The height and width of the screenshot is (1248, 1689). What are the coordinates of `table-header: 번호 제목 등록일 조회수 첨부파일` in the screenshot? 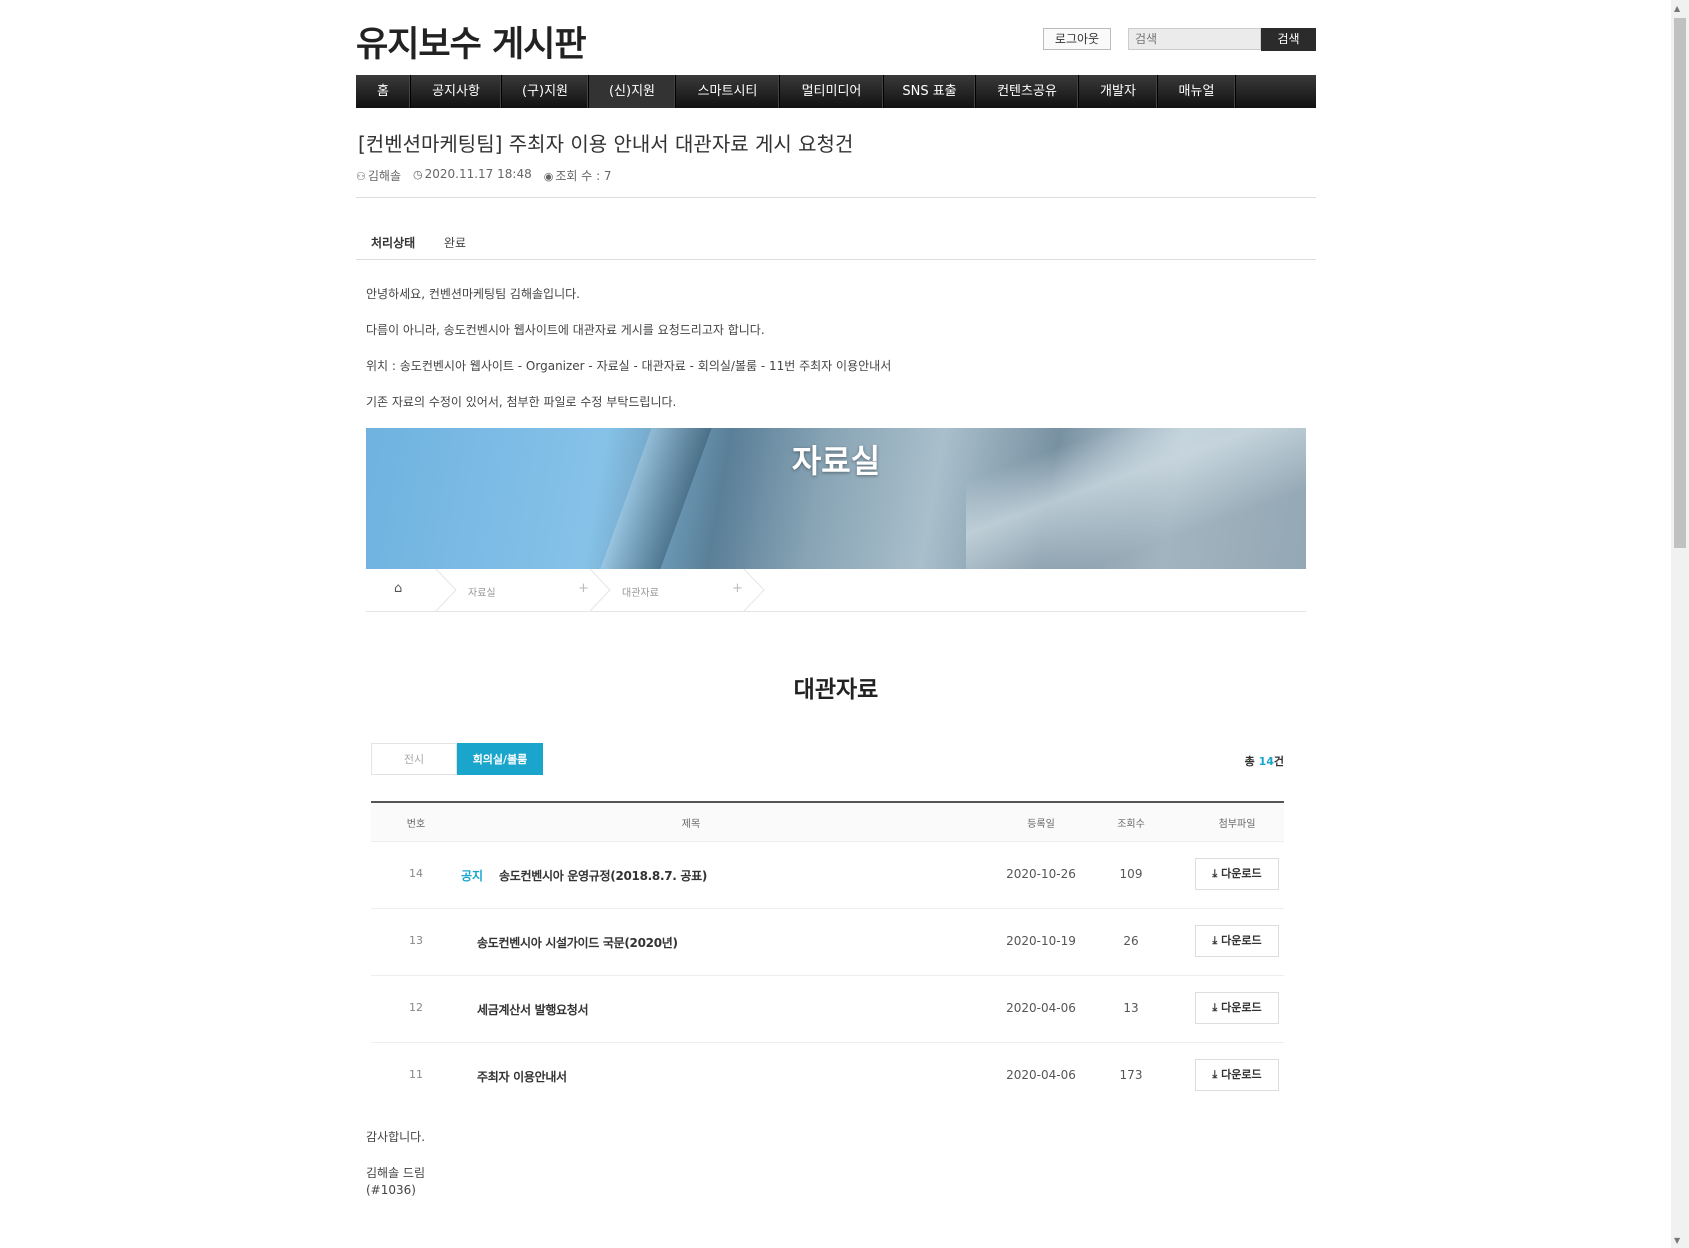 It's located at (827, 822).